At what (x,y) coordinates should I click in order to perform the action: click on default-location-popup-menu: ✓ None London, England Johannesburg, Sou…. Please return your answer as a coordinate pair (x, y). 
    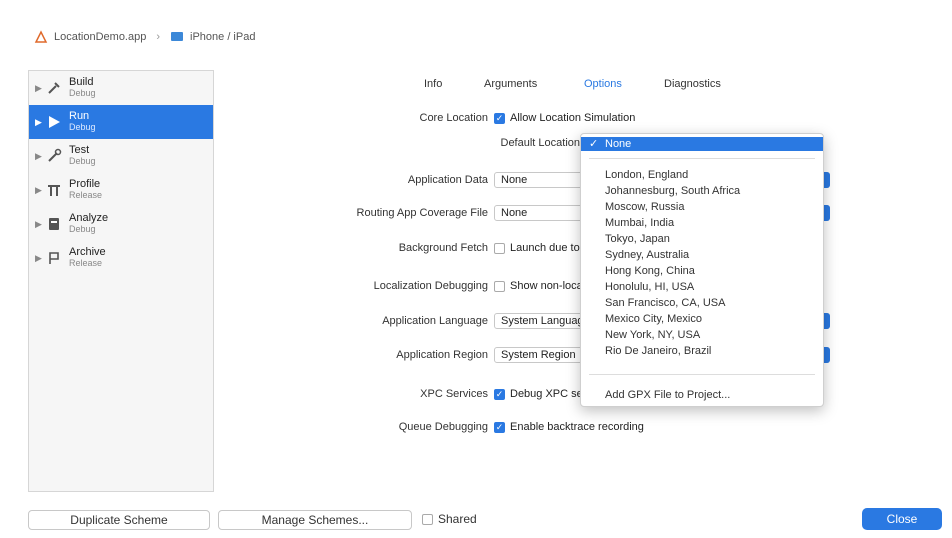
    Looking at the image, I should click on (702, 270).